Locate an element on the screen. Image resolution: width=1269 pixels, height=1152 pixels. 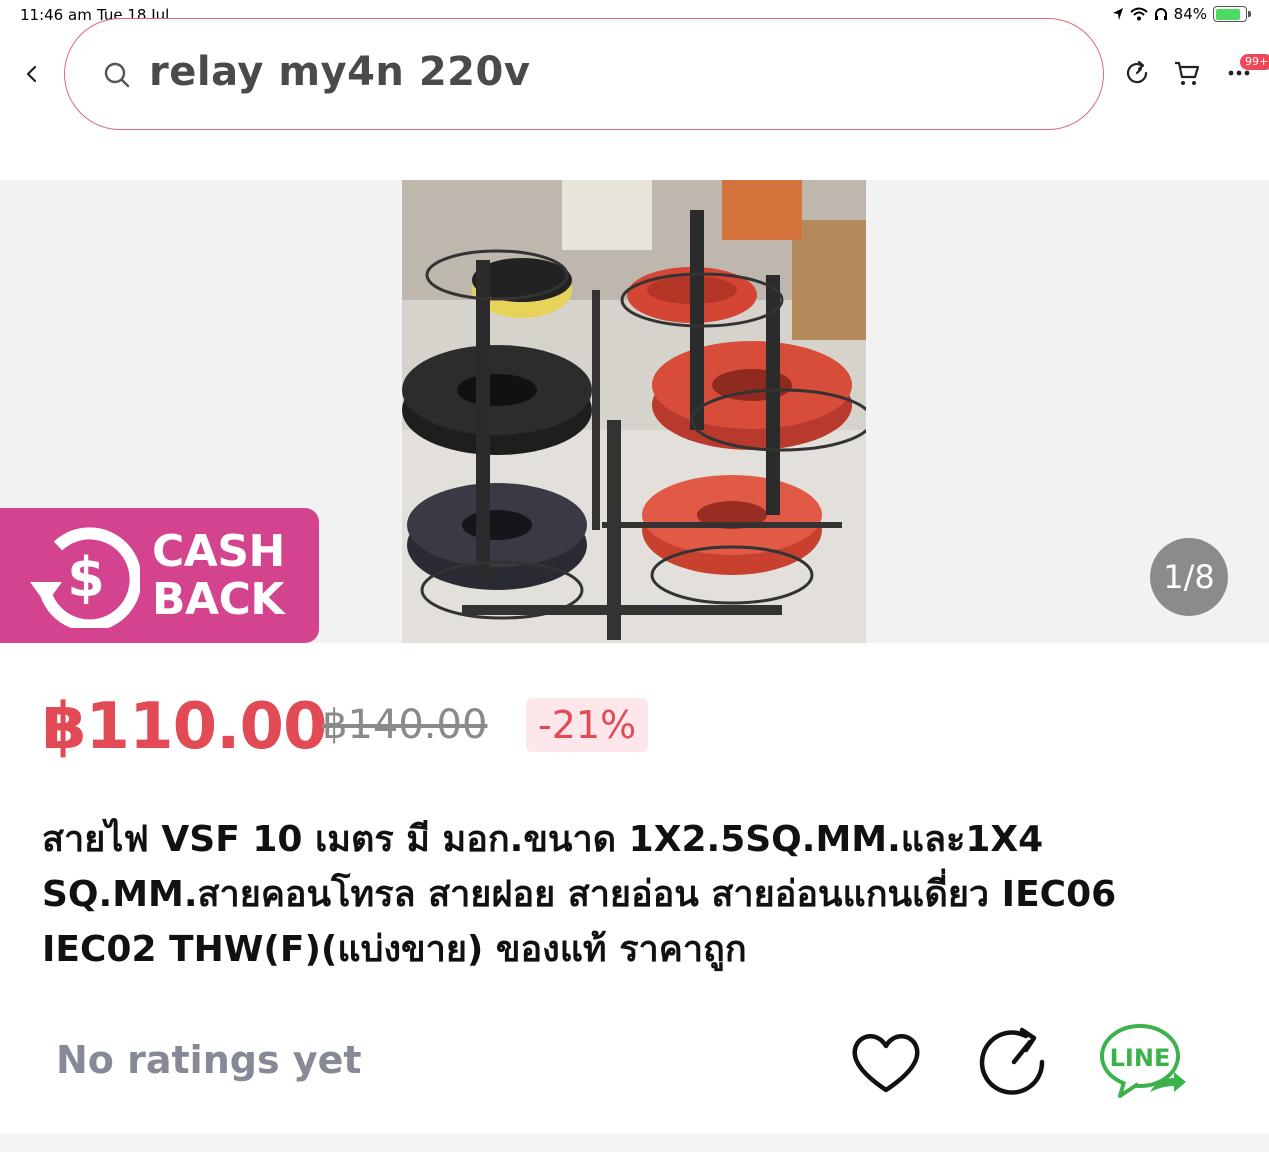
cart-icon is located at coordinates (1187, 73).